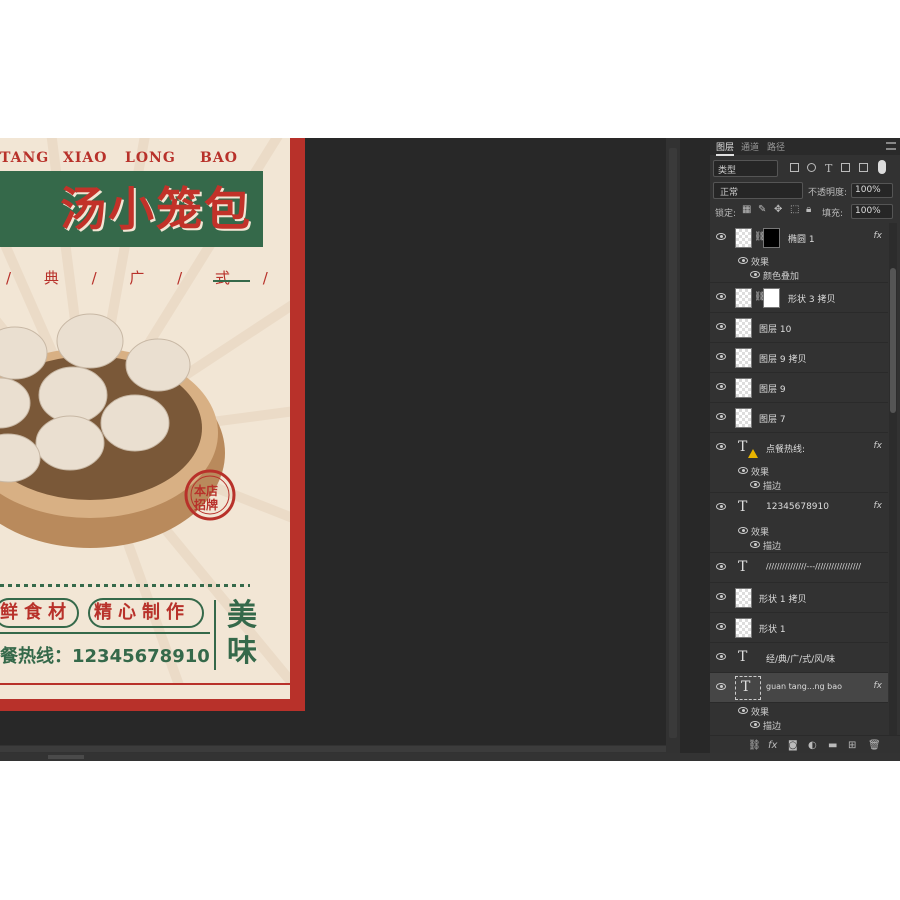 Image resolution: width=900 pixels, height=900 pixels. What do you see at coordinates (753, 453) in the screenshot?
I see `warning-icon` at bounding box center [753, 453].